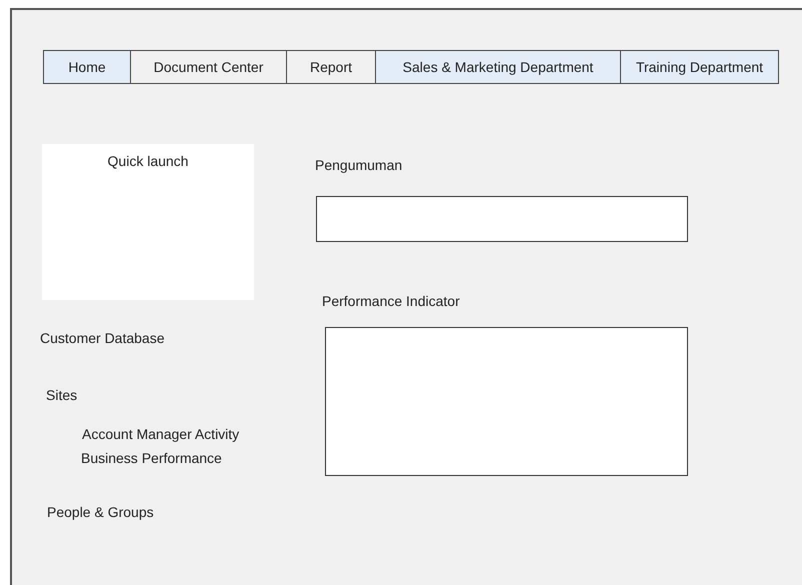 The height and width of the screenshot is (585, 802). I want to click on announcements-title: Pengumuman, so click(358, 165).